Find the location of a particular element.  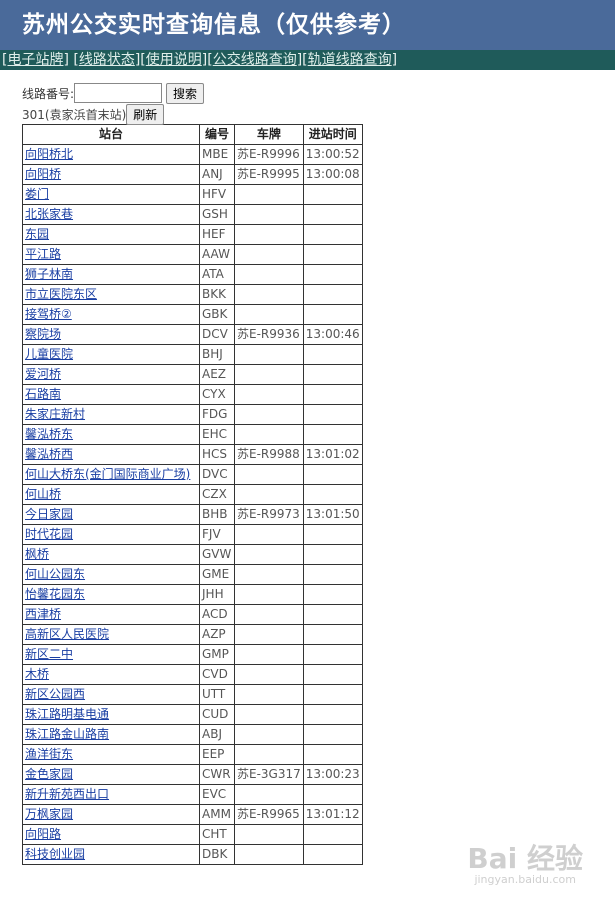

table-row: 木桥 CVD is located at coordinates (192, 674).